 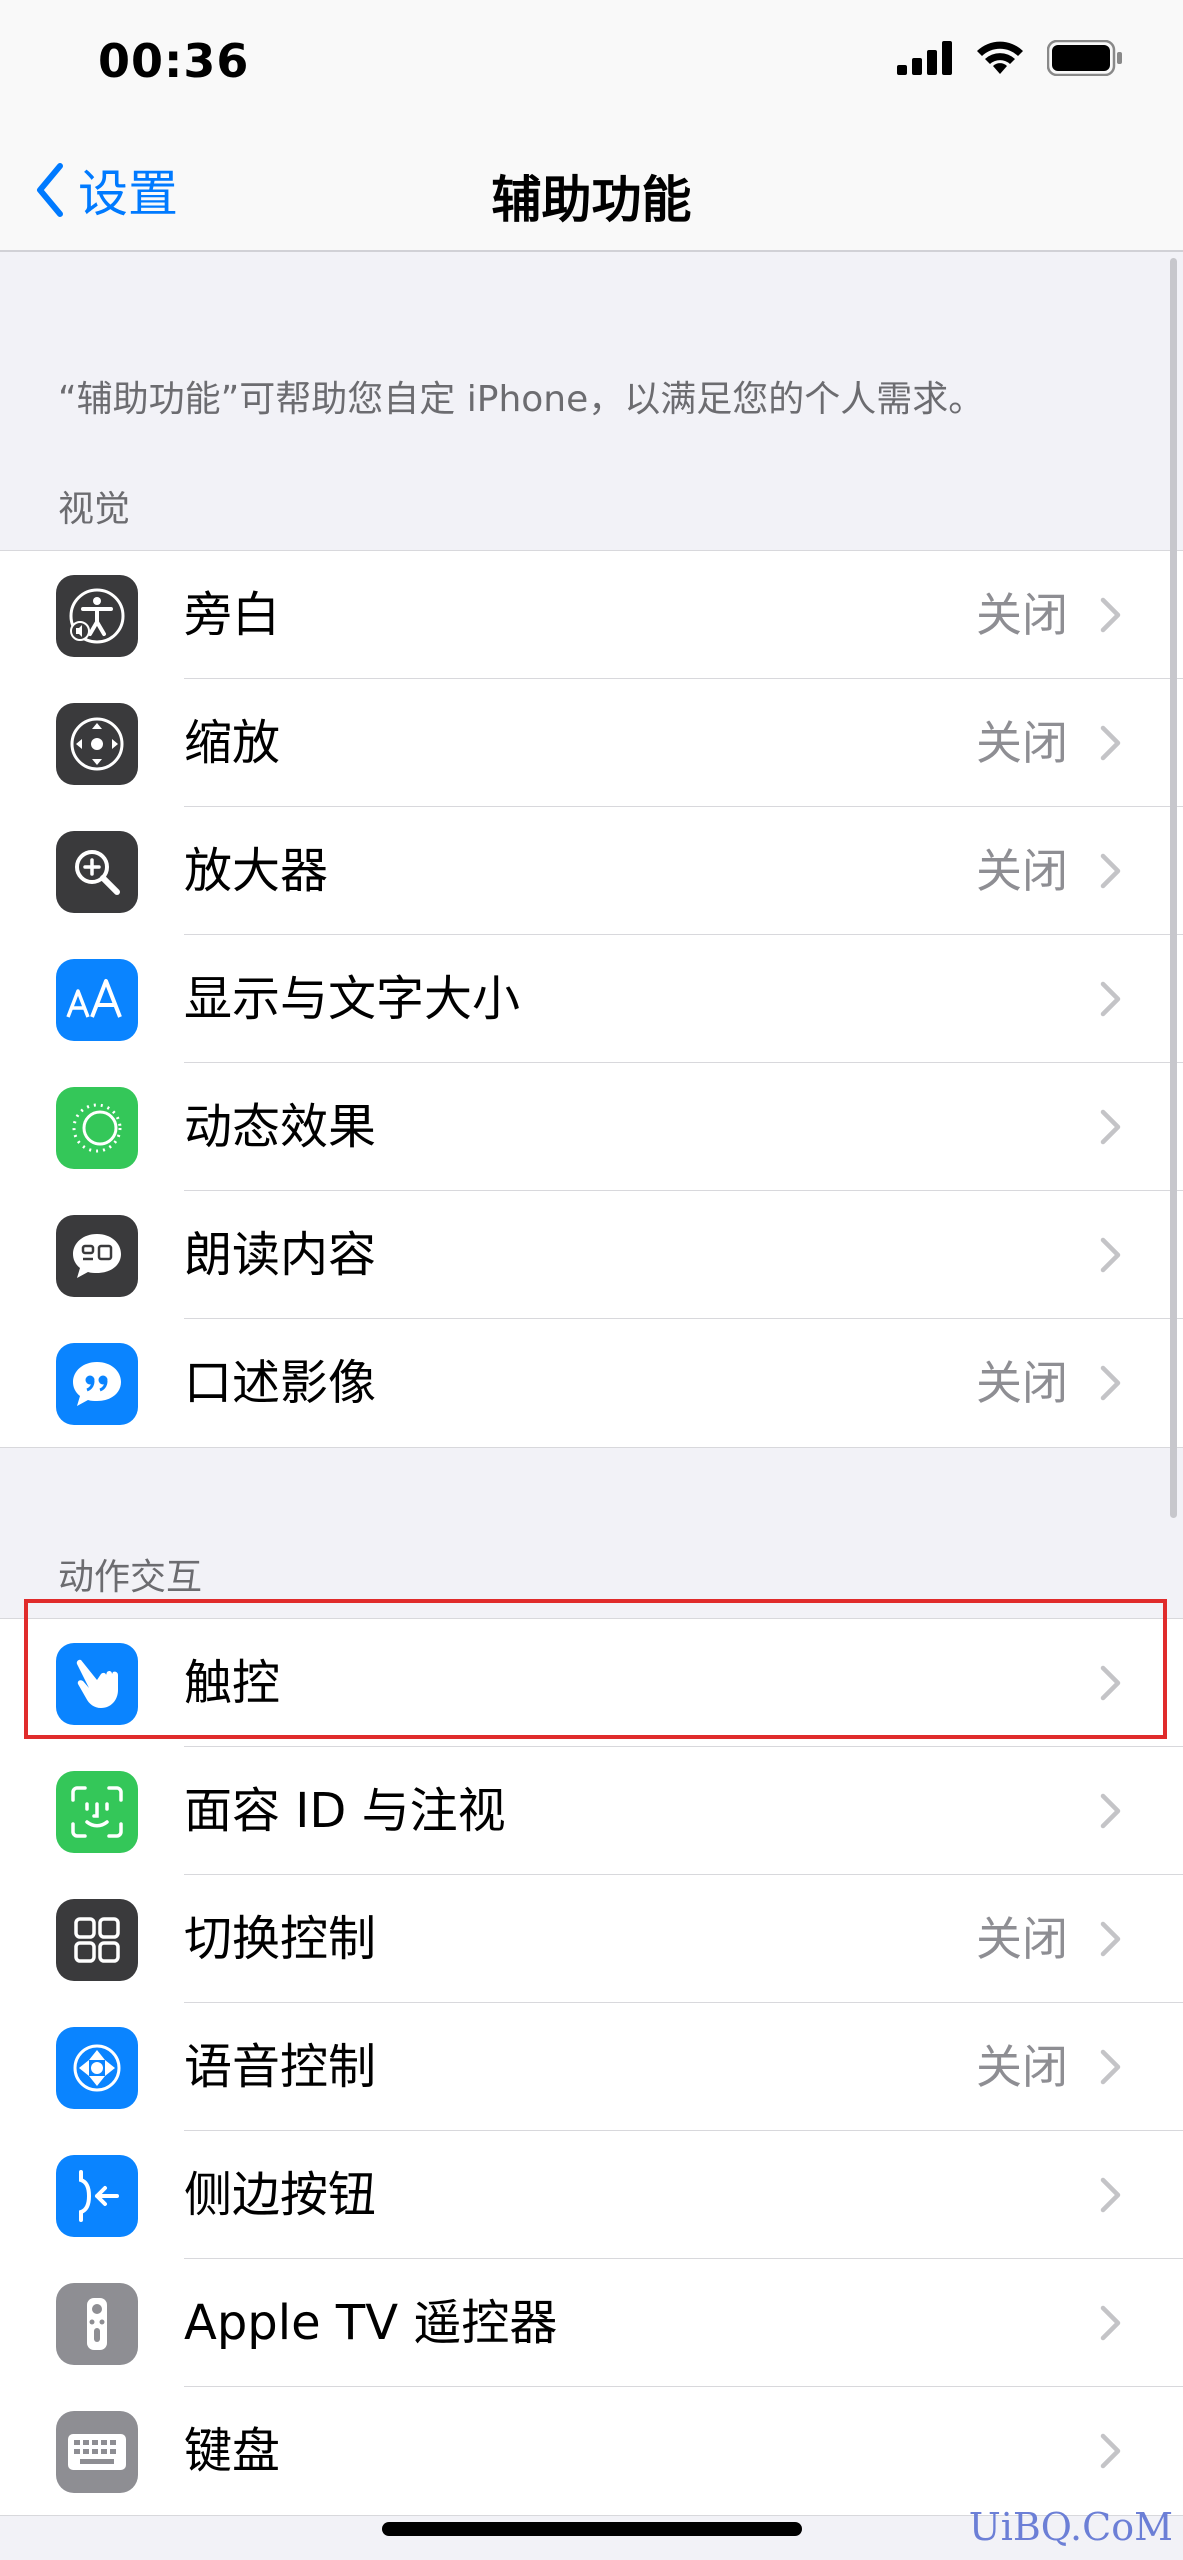 I want to click on audio-description-icon, so click(x=97, y=1384).